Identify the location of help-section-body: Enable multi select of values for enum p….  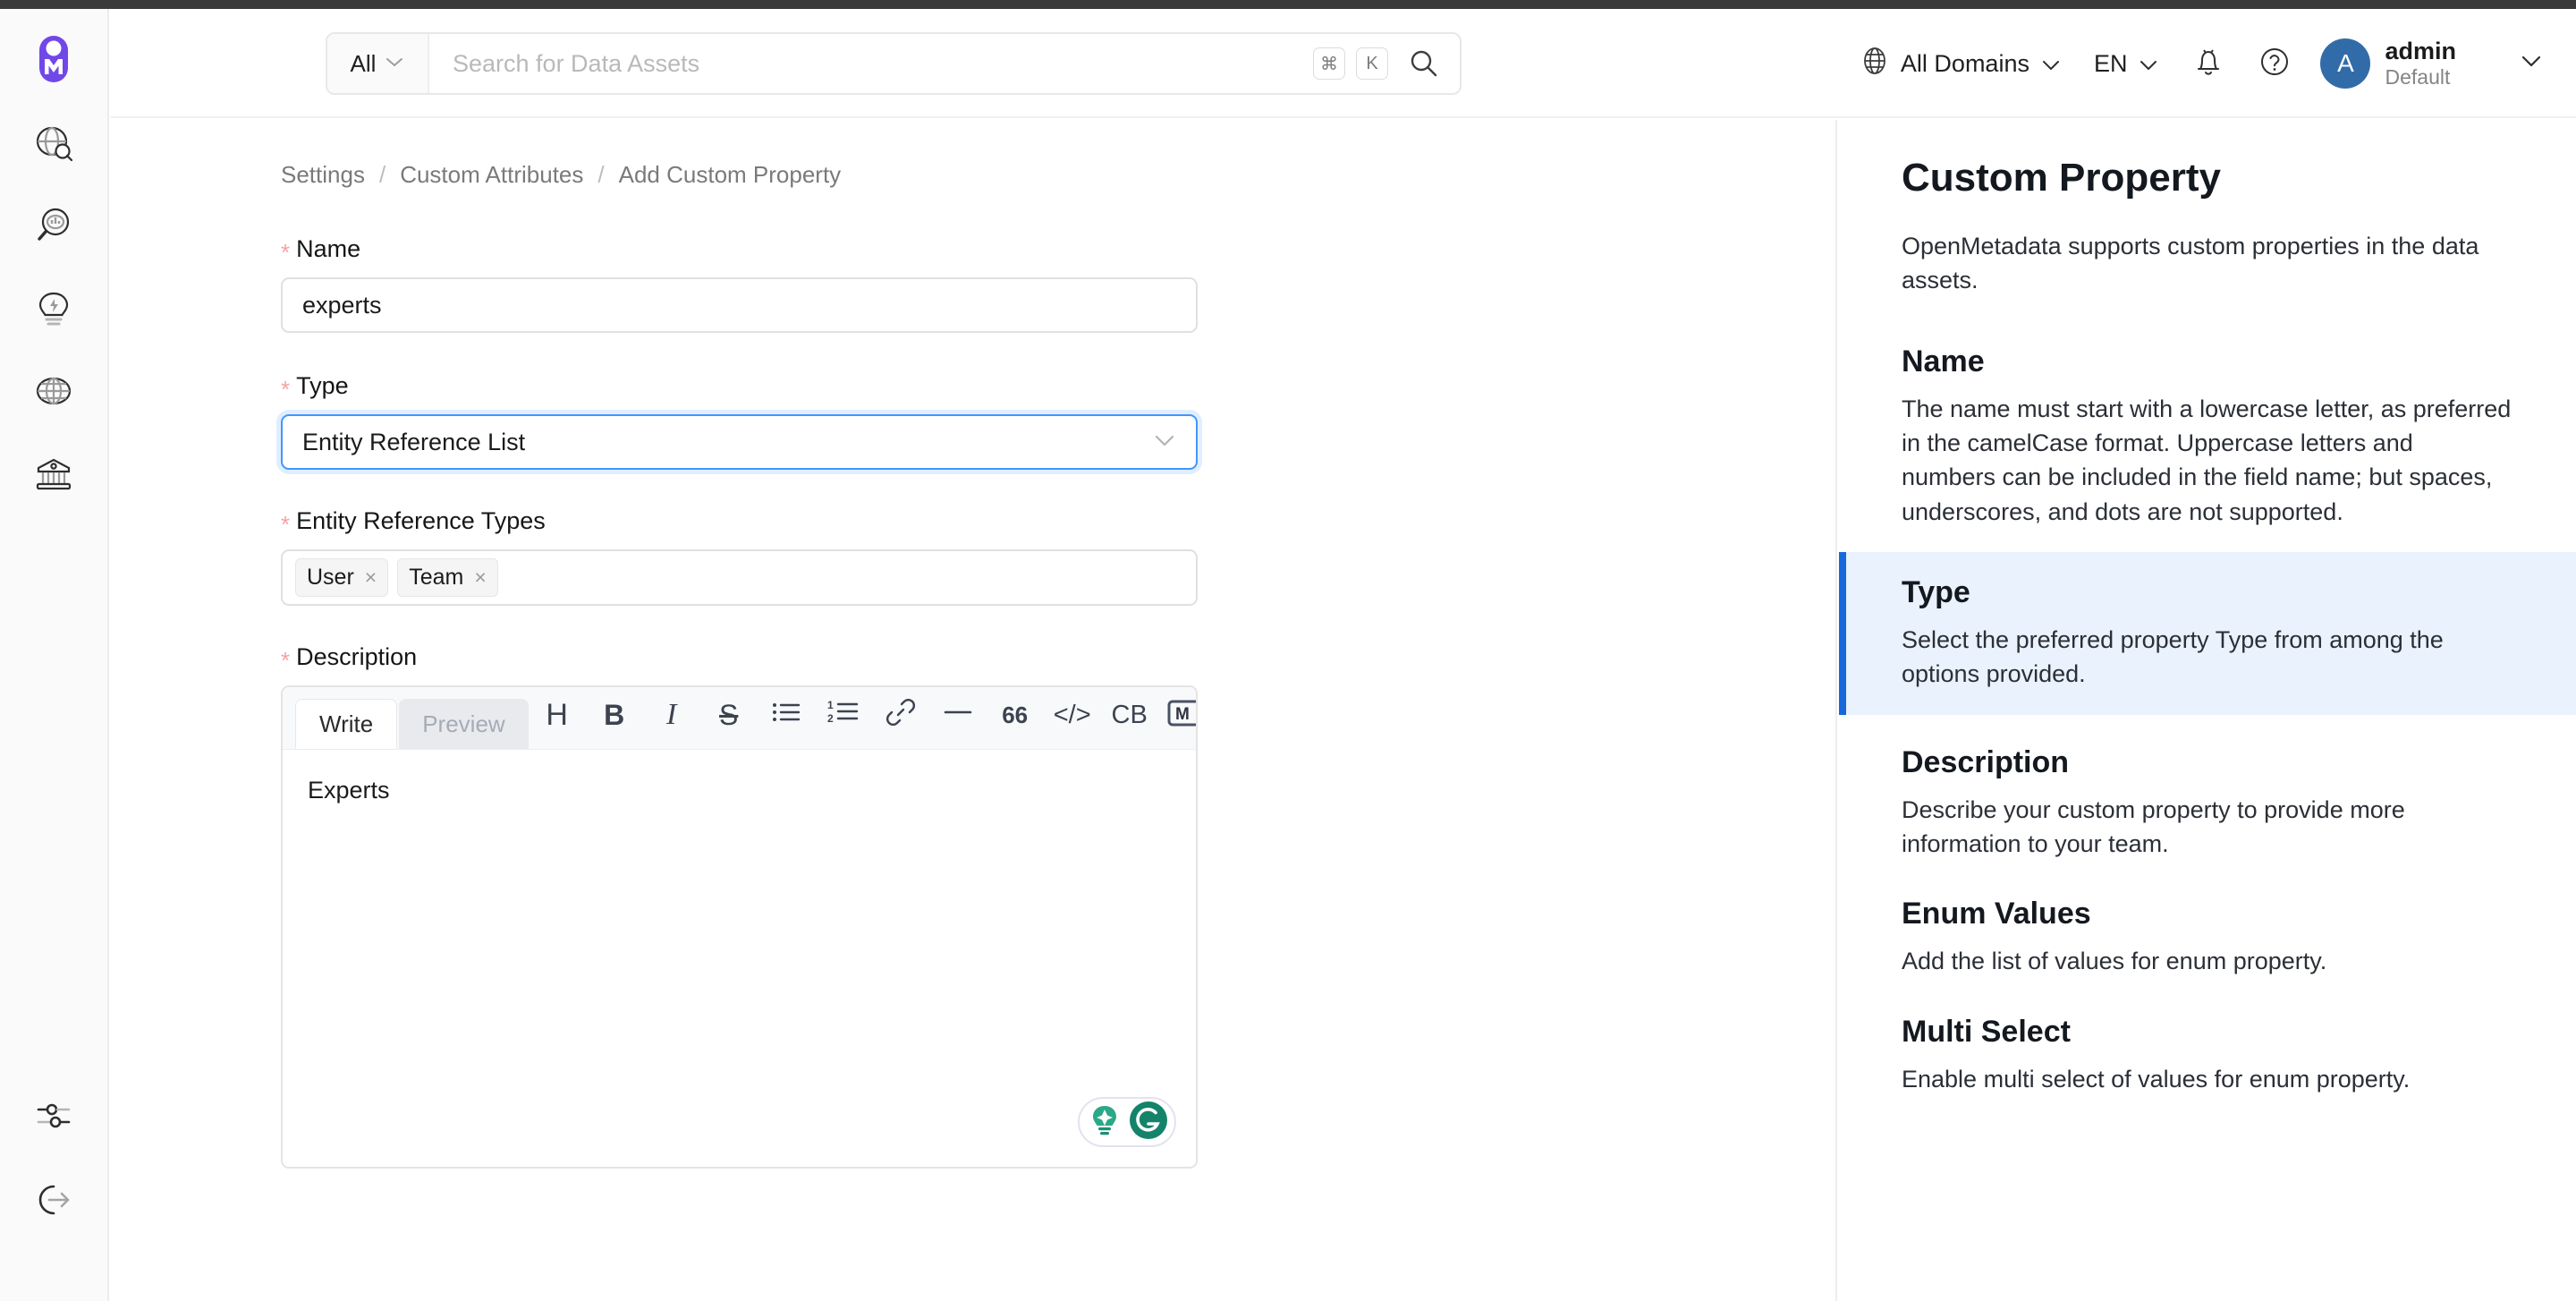
(2156, 1079).